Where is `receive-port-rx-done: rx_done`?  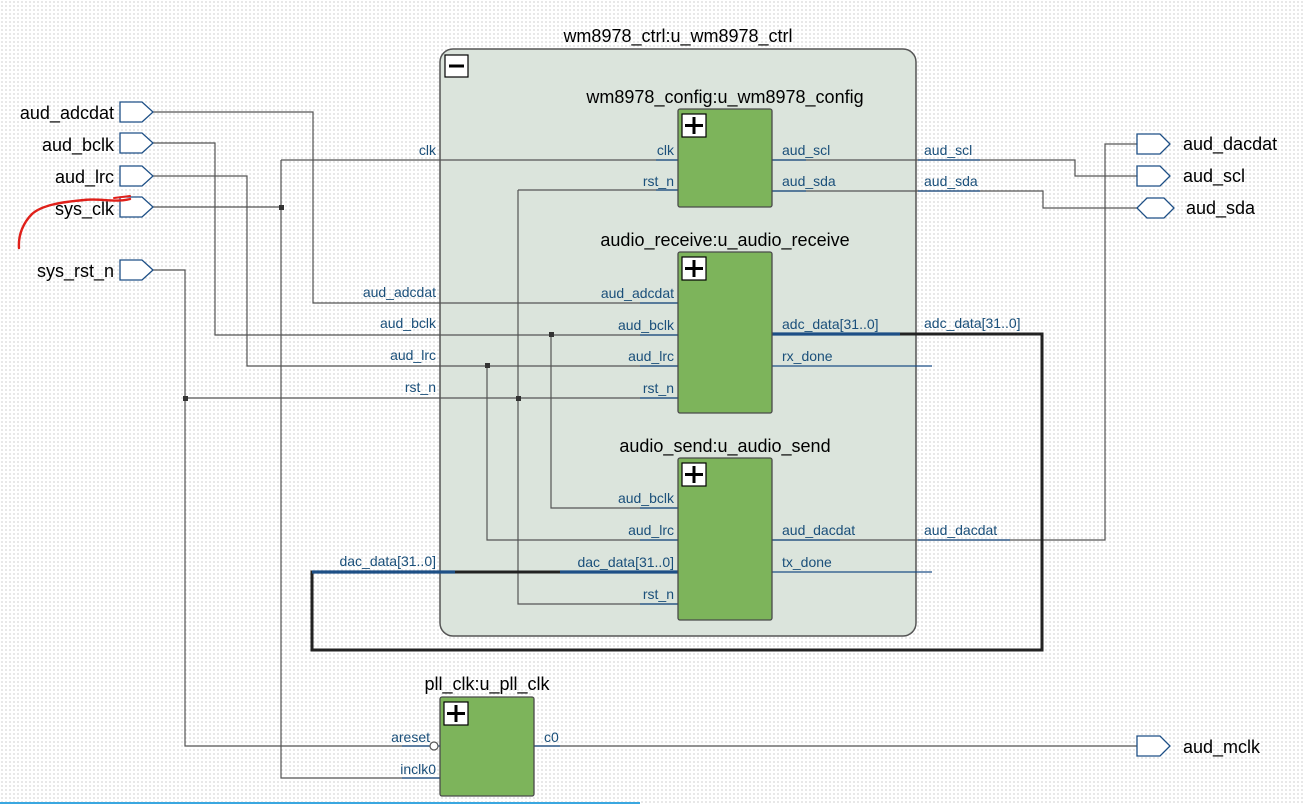
receive-port-rx-done: rx_done is located at coordinates (807, 356).